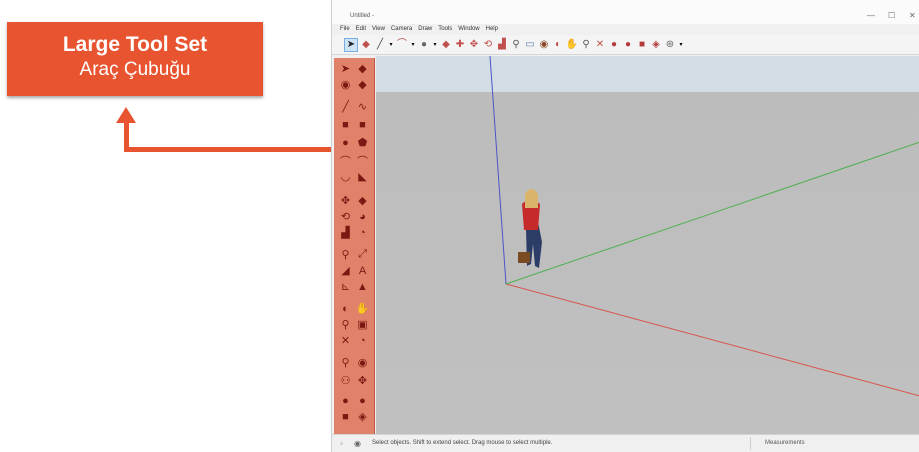 Image resolution: width=919 pixels, height=452 pixels. What do you see at coordinates (362, 176) in the screenshot?
I see `pie-icon: ◣` at bounding box center [362, 176].